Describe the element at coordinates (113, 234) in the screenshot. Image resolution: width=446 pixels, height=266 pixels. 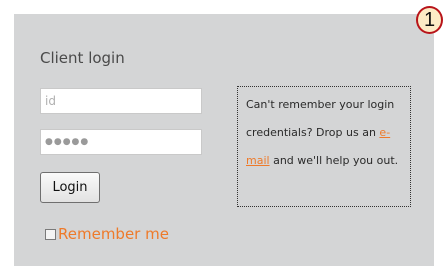
I see `remember-me-label: Remember me` at that location.